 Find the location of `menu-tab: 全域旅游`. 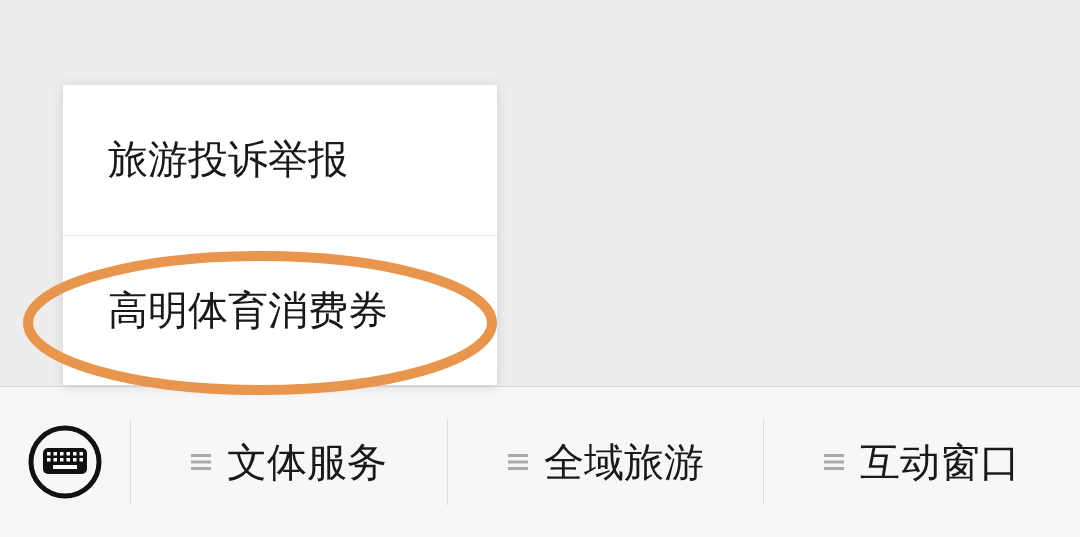

menu-tab: 全域旅游 is located at coordinates (606, 462).